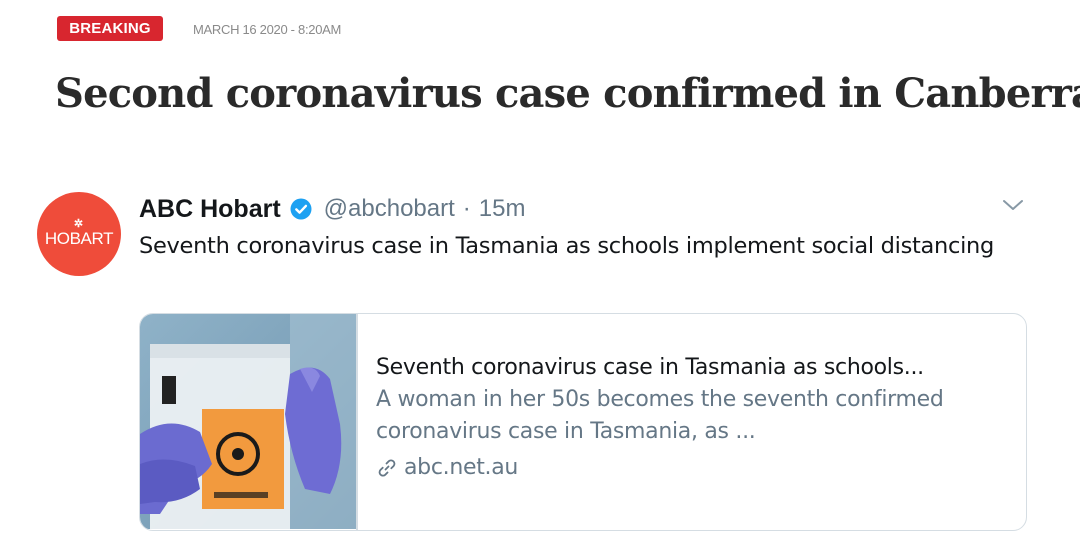 This screenshot has height=548, width=1080. Describe the element at coordinates (79, 238) in the screenshot. I see `avatar-label: HOBART` at that location.